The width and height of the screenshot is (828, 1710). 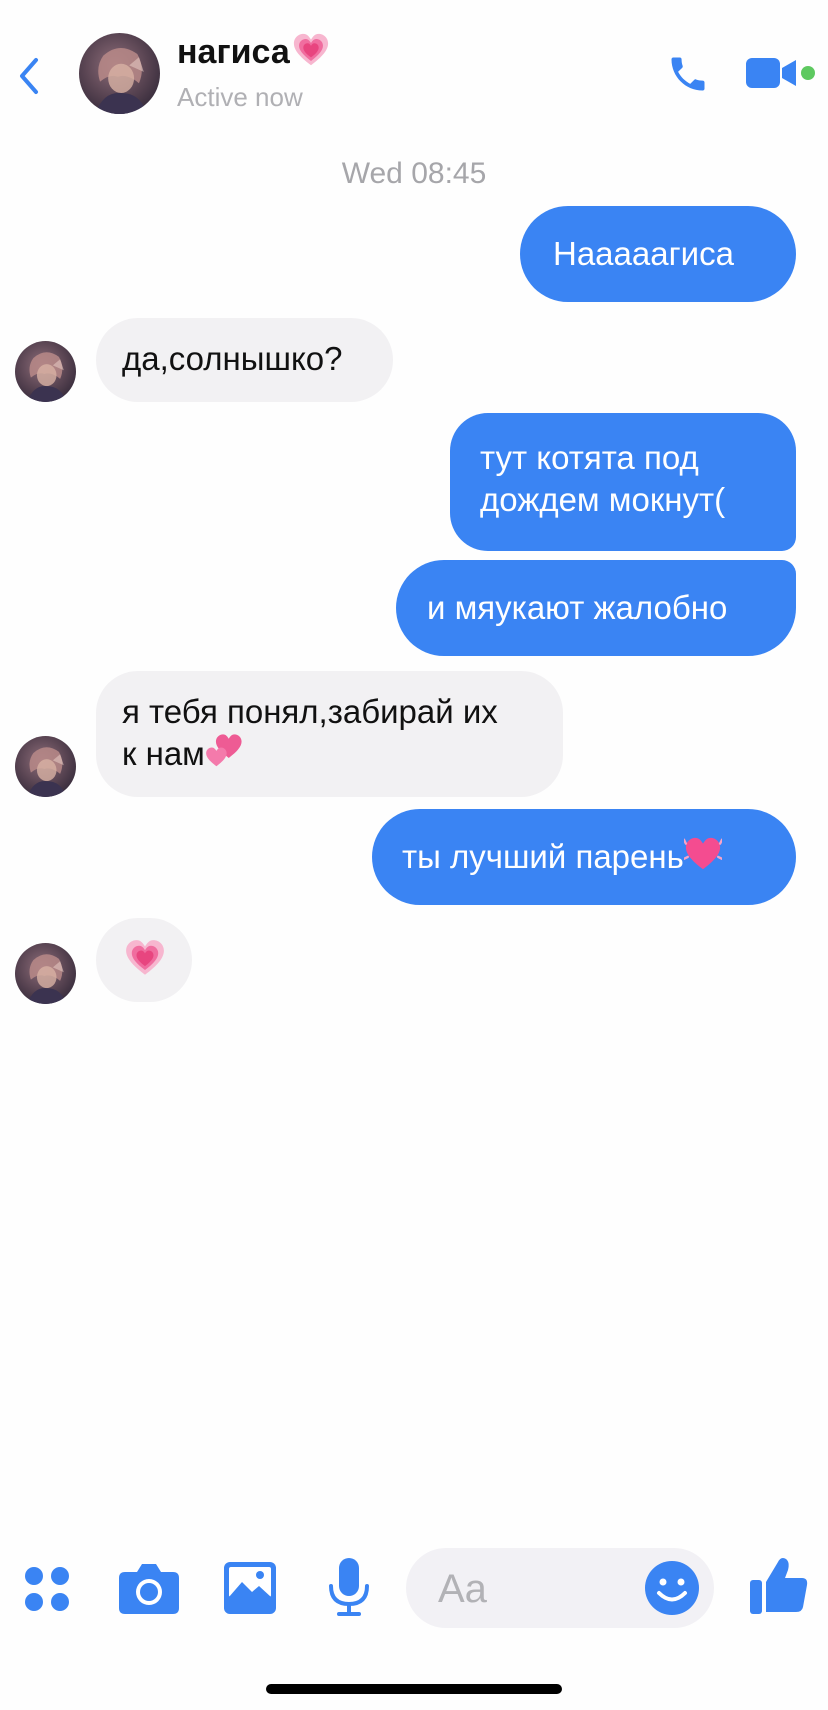 I want to click on incoming-message, so click(x=144, y=960).